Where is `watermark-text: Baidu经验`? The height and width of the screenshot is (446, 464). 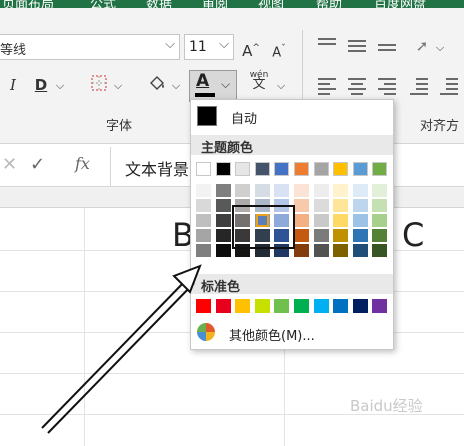 watermark-text: Baidu经验 is located at coordinates (386, 406).